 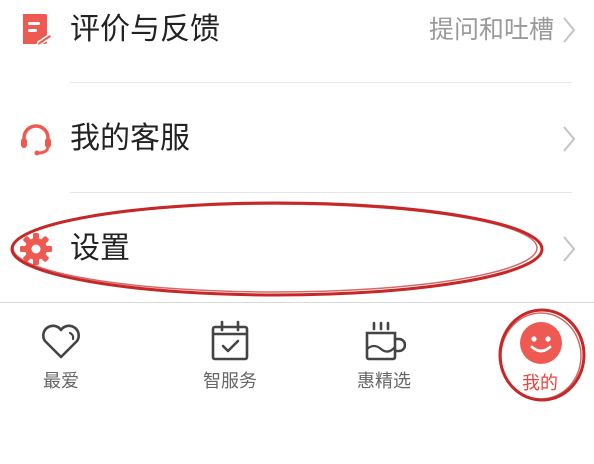 I want to click on tab-label: 智服务, so click(x=230, y=381).